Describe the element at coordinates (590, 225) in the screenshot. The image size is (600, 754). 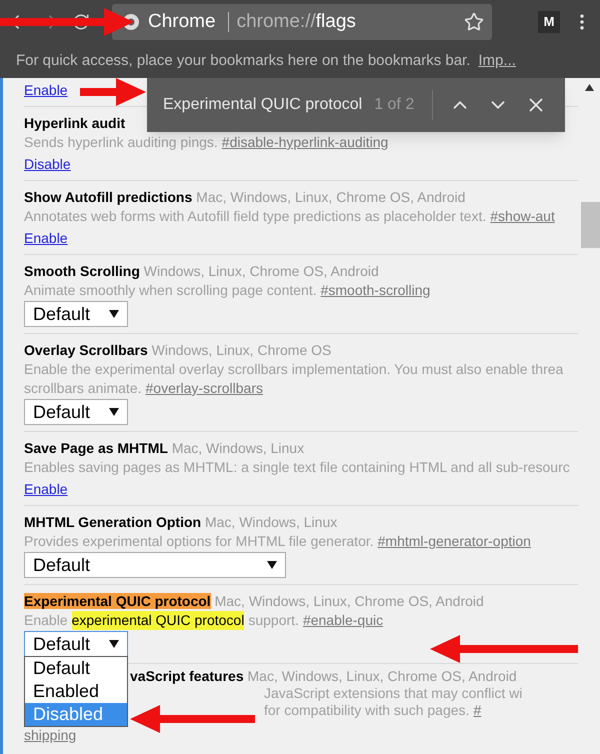
I see `scroll-thumb` at that location.